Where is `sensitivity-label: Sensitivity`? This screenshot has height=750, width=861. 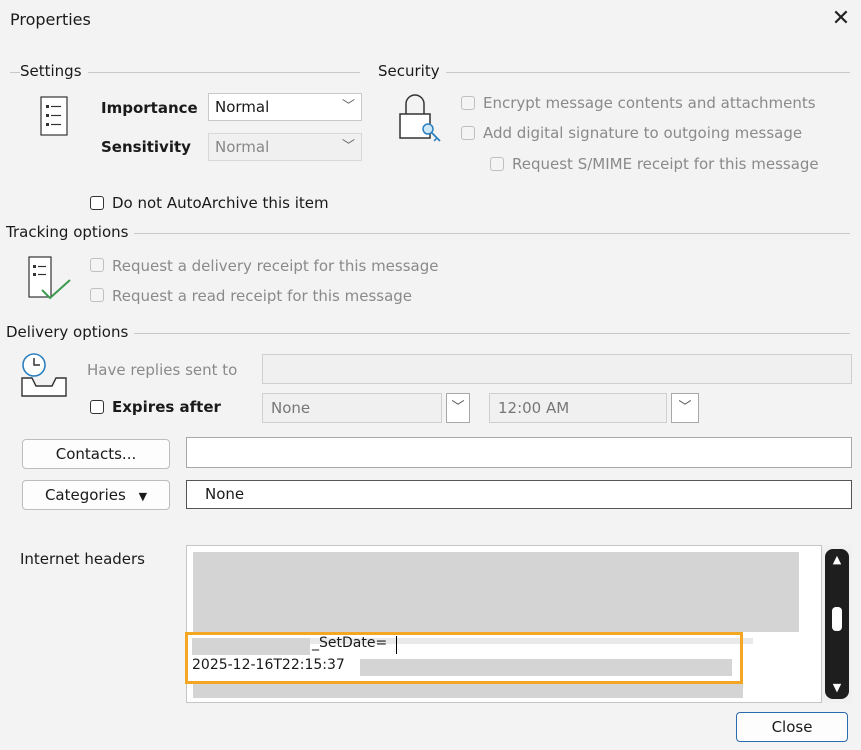 sensitivity-label: Sensitivity is located at coordinates (146, 147).